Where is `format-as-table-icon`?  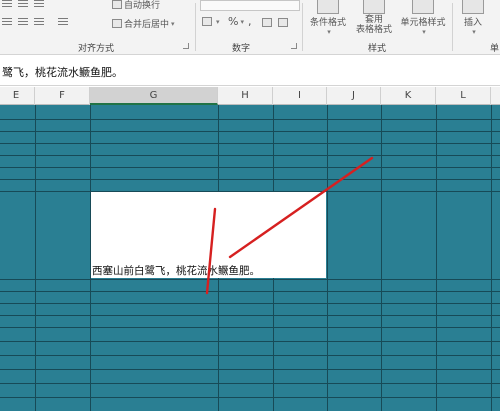 format-as-table-icon is located at coordinates (374, 7).